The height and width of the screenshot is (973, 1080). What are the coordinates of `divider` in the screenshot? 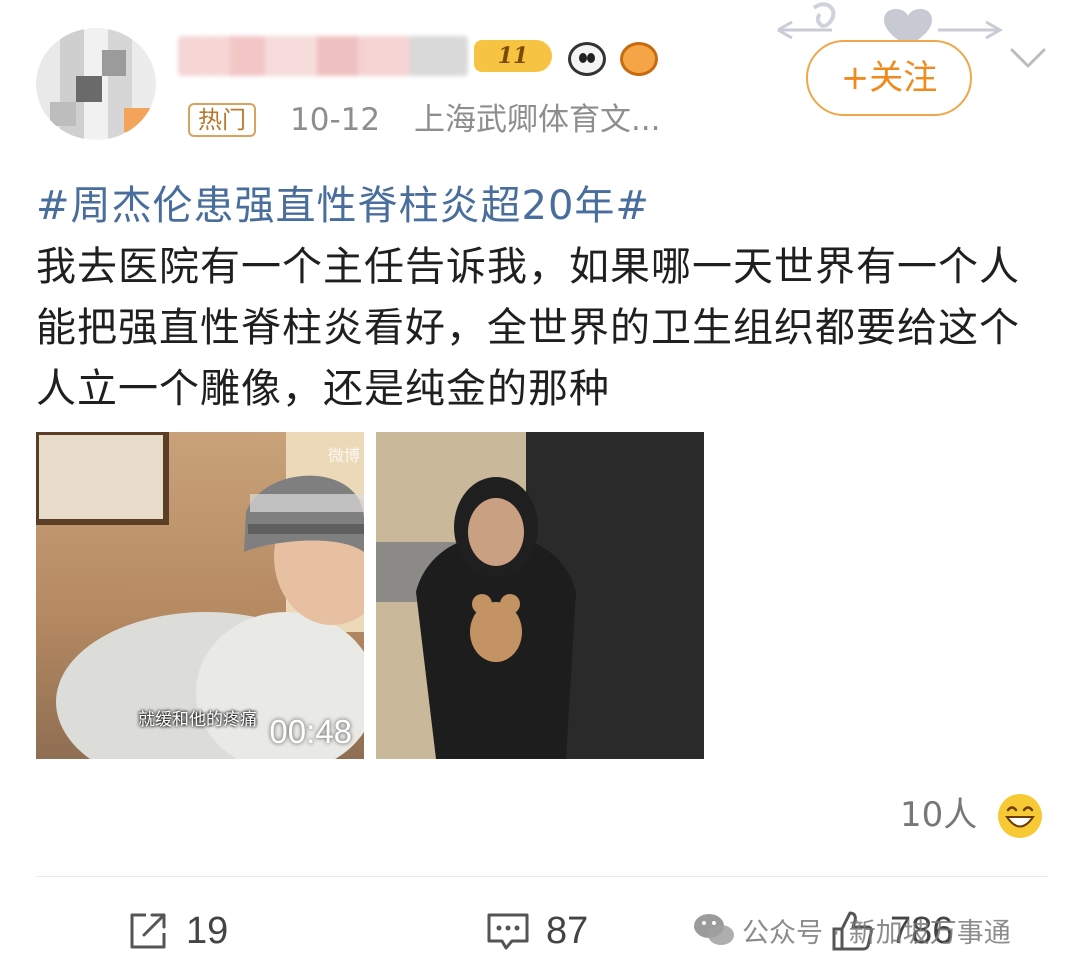 It's located at (542, 876).